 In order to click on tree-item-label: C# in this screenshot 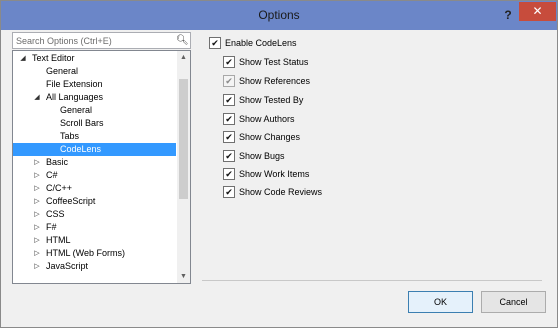, I will do `click(52, 175)`.